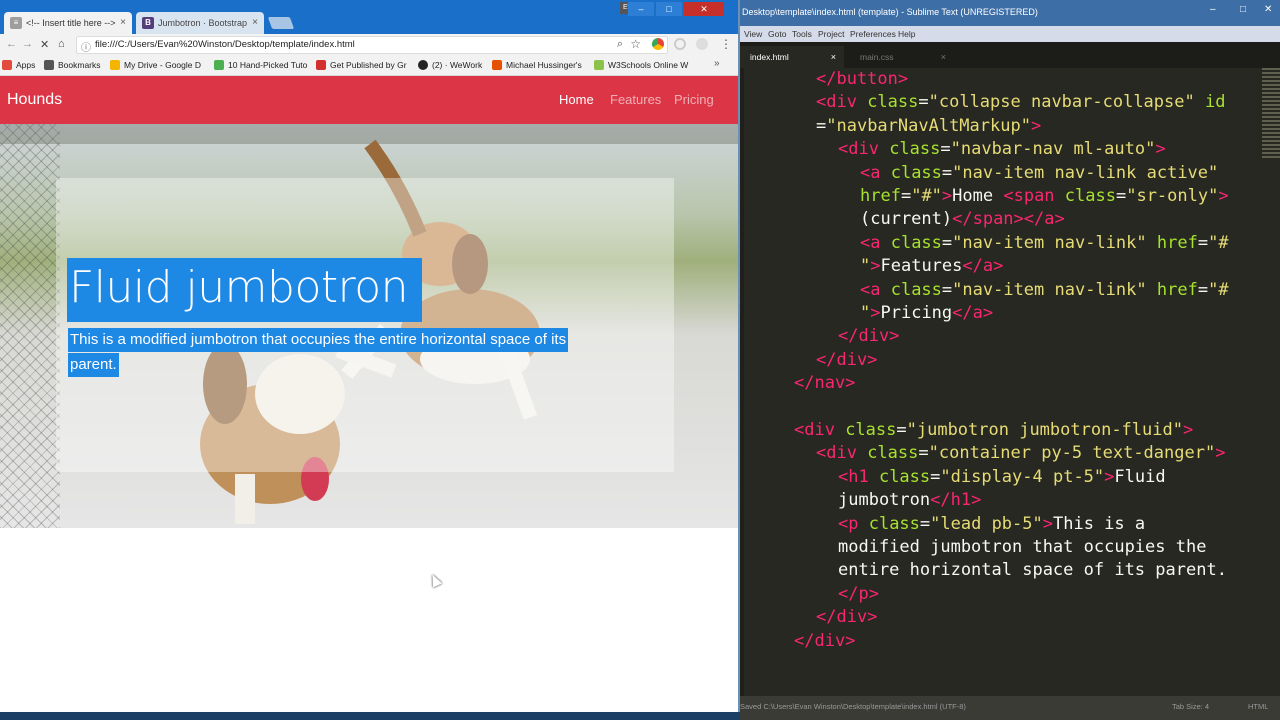 This screenshot has width=1280, height=720. I want to click on sync-extension-icon, so click(680, 44).